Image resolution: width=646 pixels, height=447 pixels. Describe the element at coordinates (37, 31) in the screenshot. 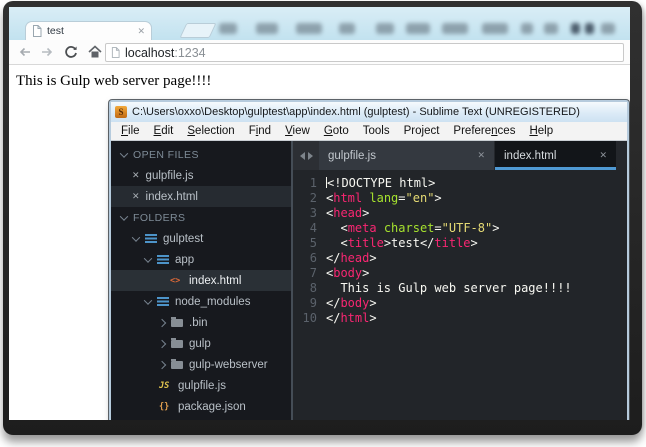

I see `page-icon` at that location.